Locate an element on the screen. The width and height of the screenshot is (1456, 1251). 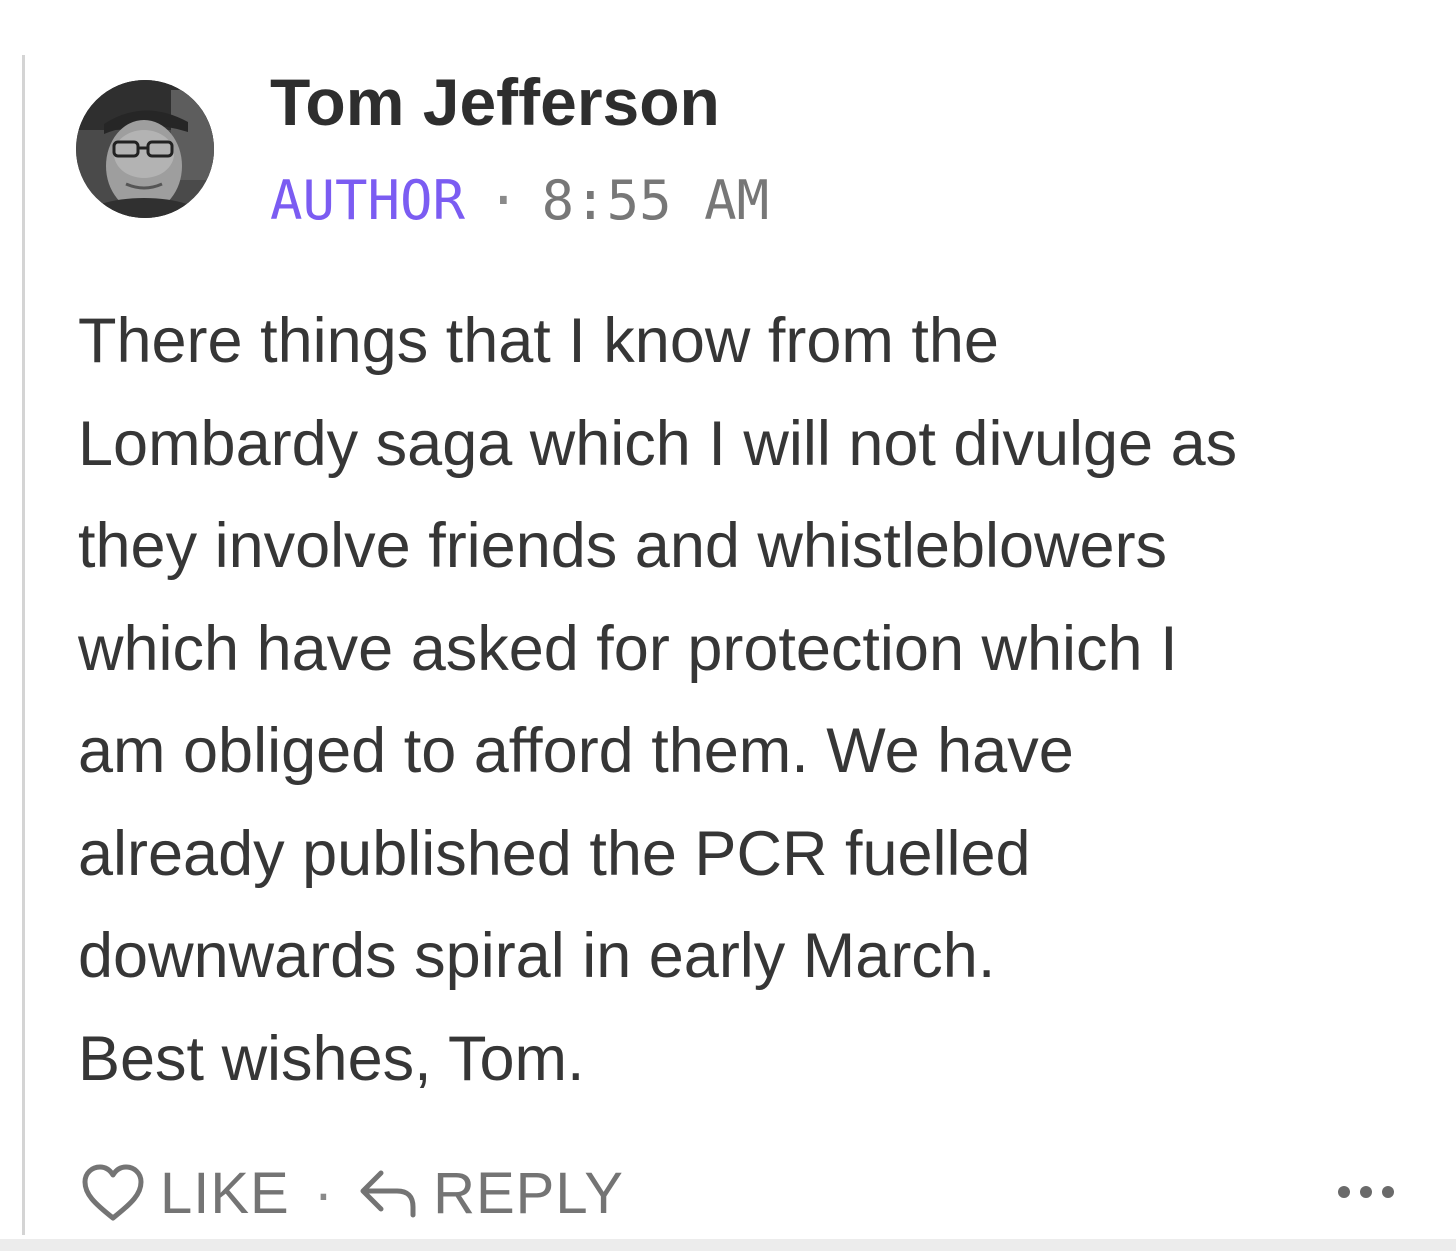
reply-arrow-icon is located at coordinates (388, 1193).